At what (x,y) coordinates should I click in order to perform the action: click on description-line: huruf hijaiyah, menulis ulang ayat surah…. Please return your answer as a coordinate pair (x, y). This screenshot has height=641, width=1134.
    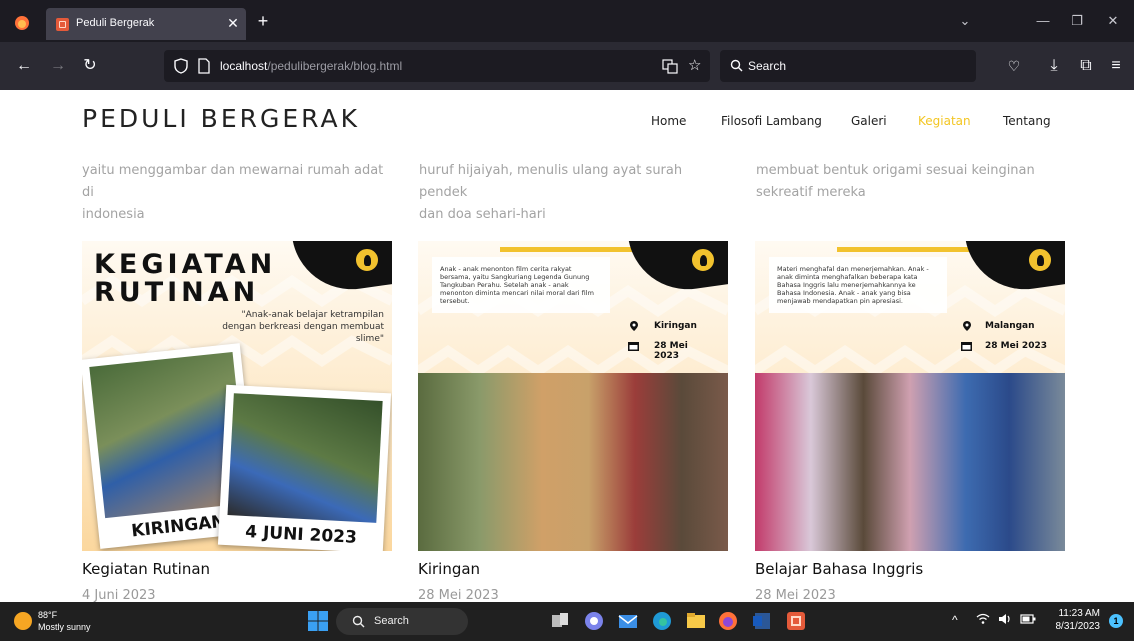
    Looking at the image, I should click on (551, 181).